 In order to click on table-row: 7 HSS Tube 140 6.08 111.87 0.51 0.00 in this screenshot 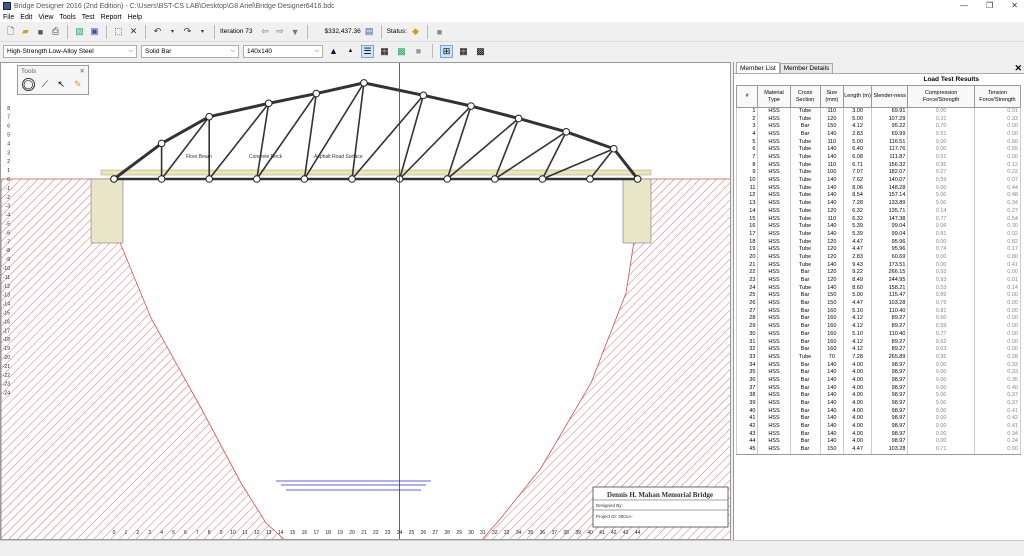, I will do `click(878, 157)`.